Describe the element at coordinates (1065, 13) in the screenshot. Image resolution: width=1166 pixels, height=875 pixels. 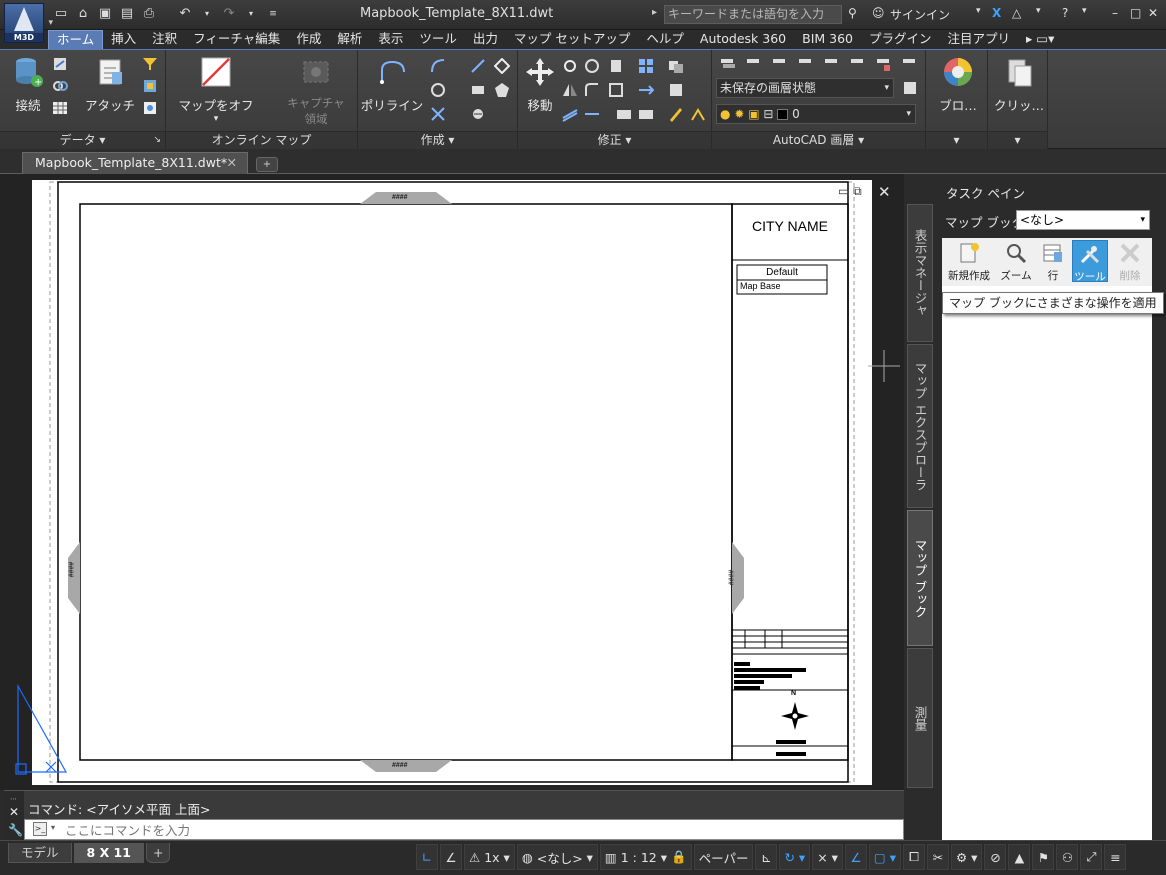
I see `help-icon: ?` at that location.